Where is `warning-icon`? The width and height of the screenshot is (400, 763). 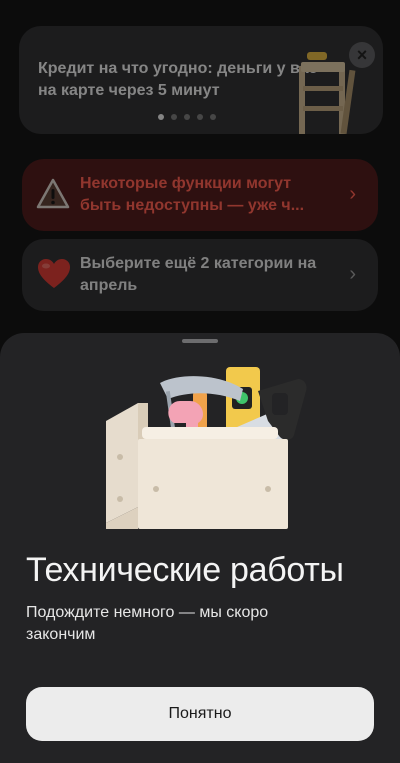
warning-icon is located at coordinates (53, 193).